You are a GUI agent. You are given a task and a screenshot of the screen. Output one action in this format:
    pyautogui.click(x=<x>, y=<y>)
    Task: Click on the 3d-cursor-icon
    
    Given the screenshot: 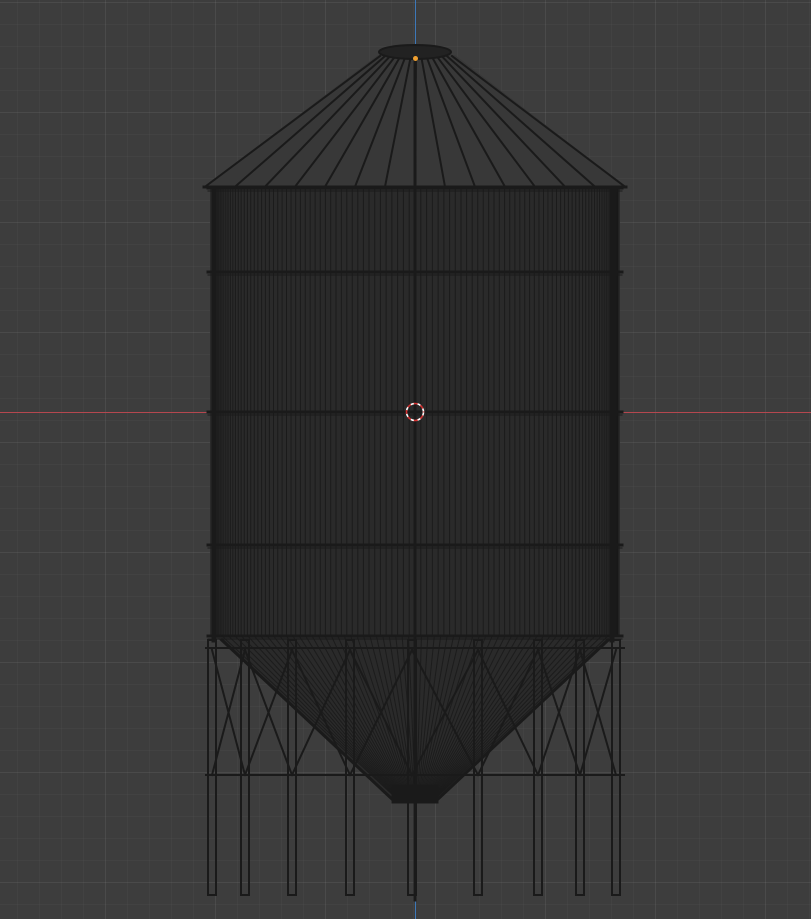 What is the action you would take?
    pyautogui.click(x=415, y=412)
    